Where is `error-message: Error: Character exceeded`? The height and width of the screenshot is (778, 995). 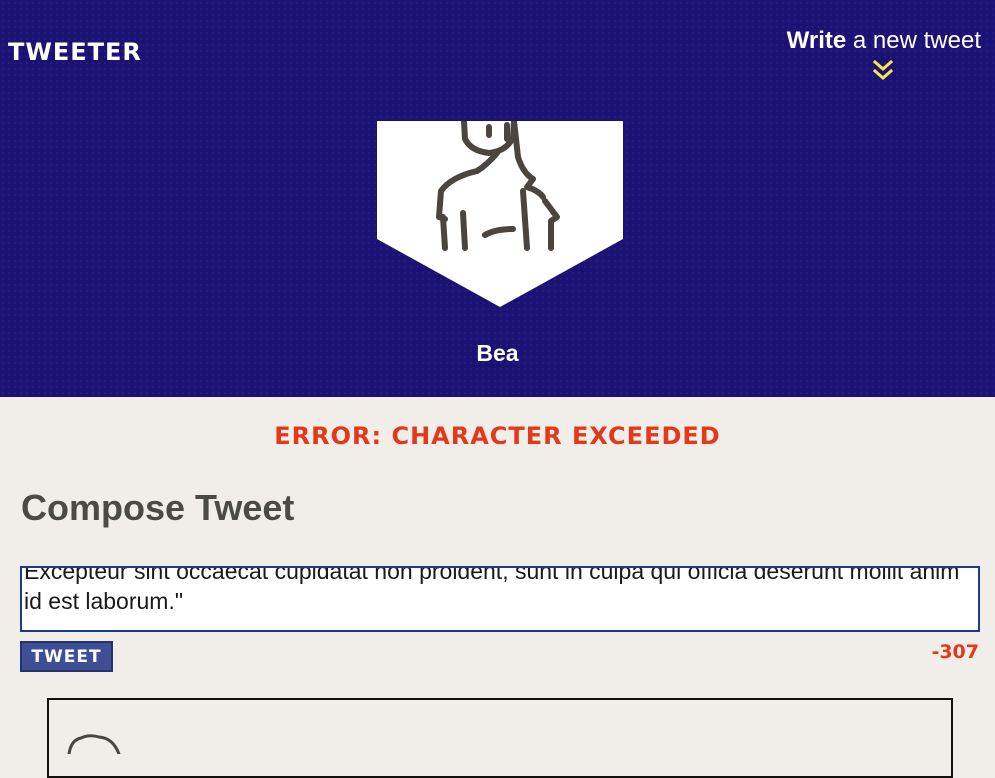
error-message: Error: Character exceeded is located at coordinates (497, 436).